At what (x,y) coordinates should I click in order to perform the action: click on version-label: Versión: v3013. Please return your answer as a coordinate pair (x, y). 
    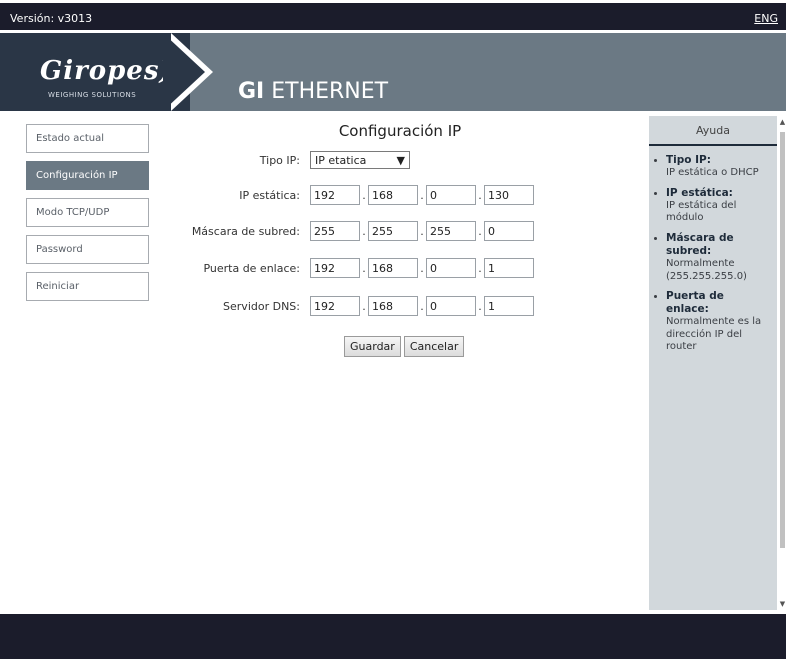
    Looking at the image, I should click on (51, 18).